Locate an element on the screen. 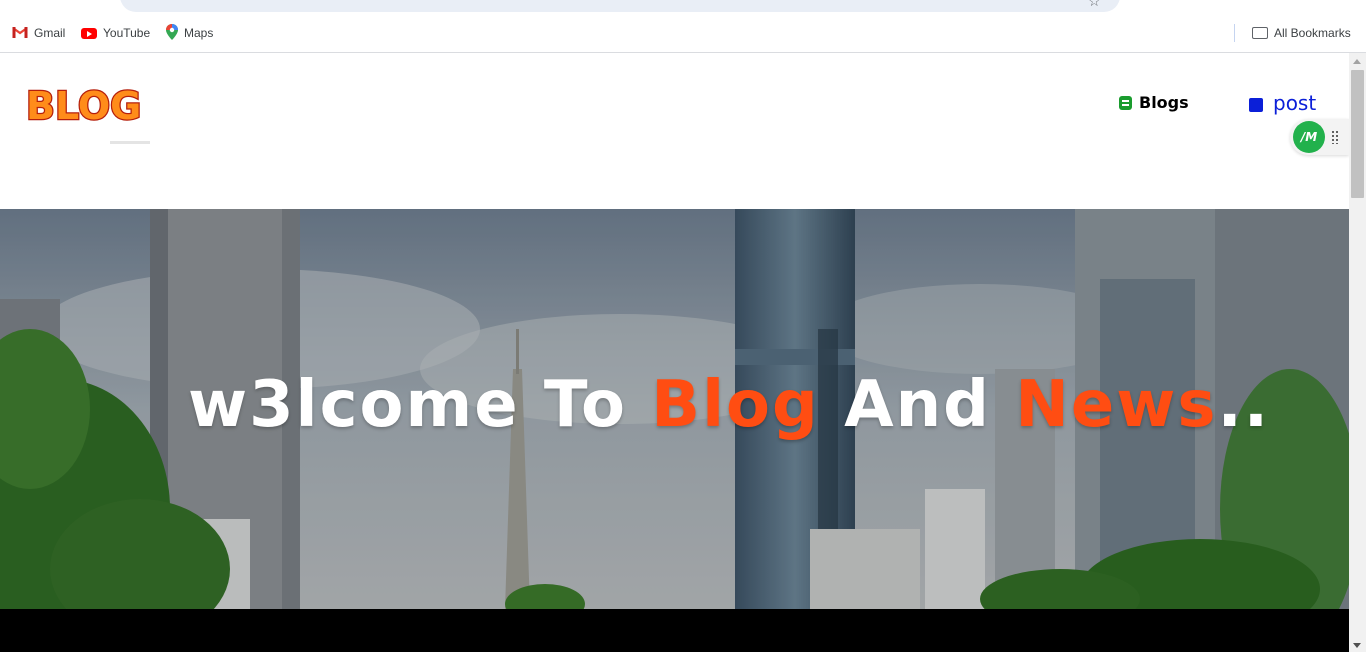 The image size is (1366, 652). hero-title-accent-news: News is located at coordinates (1116, 405).